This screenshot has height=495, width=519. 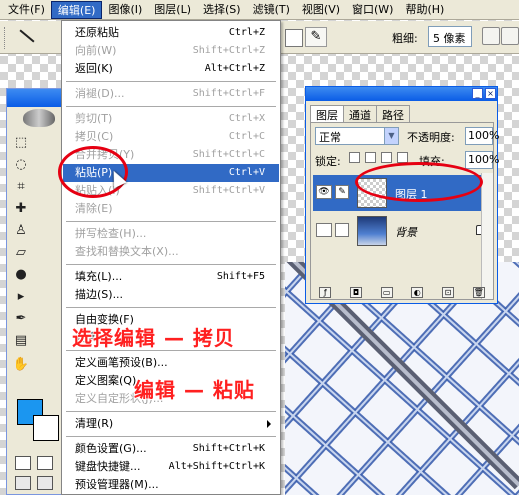 What do you see at coordinates (372, 10) in the screenshot?
I see `menu-item-7: 窗口(W)` at bounding box center [372, 10].